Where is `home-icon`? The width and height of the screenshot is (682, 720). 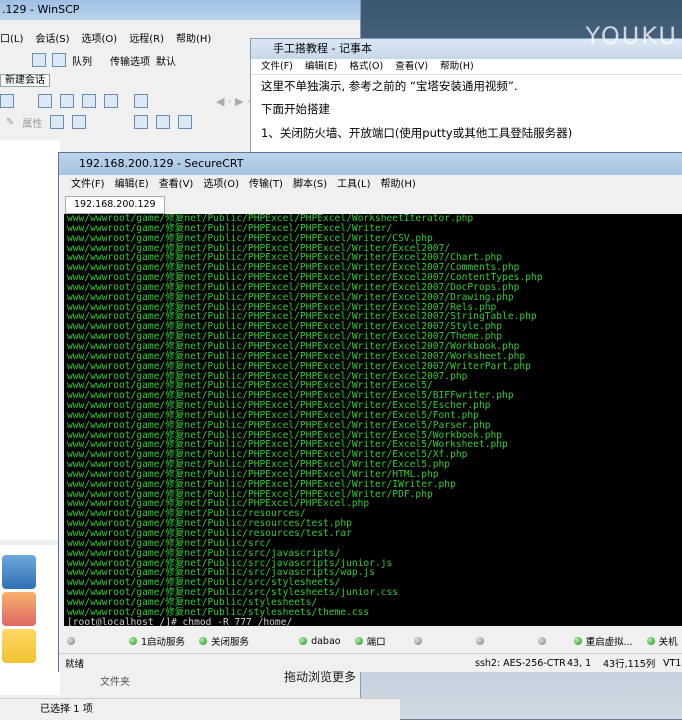
home-icon is located at coordinates (89, 101).